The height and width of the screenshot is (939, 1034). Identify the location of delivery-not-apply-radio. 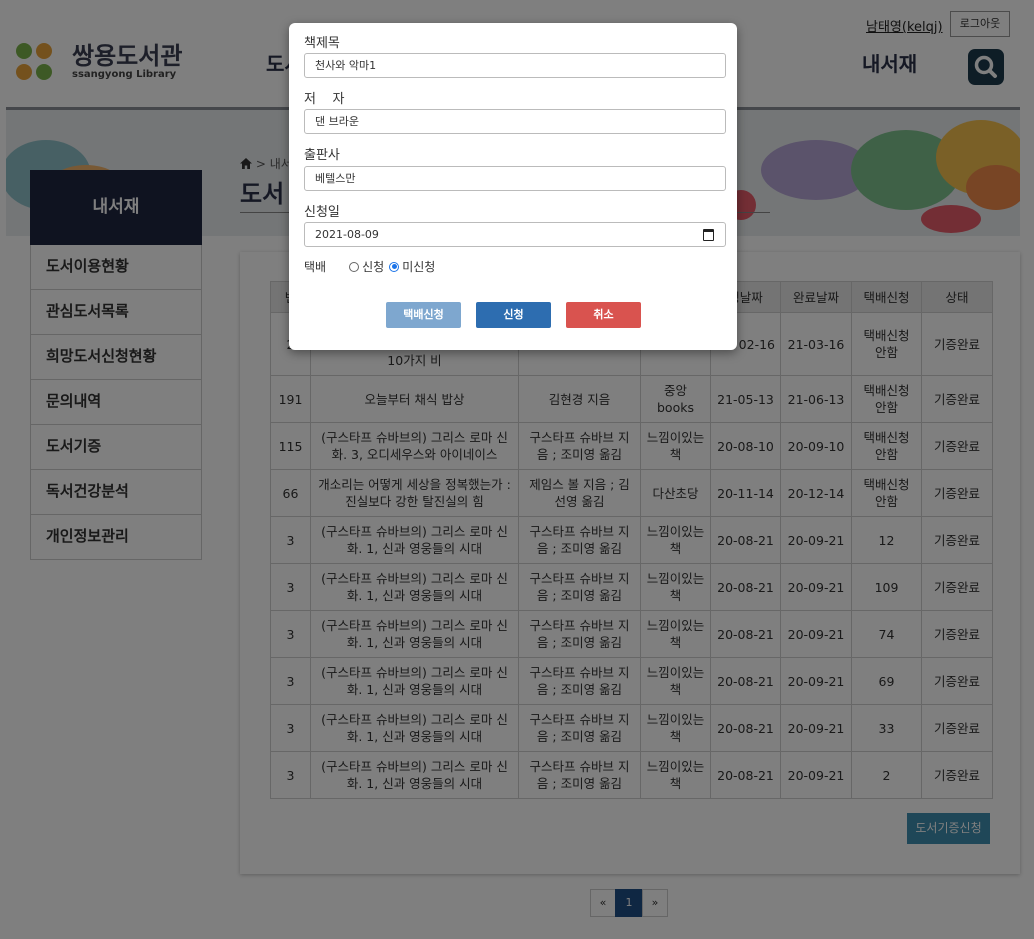
(394, 266).